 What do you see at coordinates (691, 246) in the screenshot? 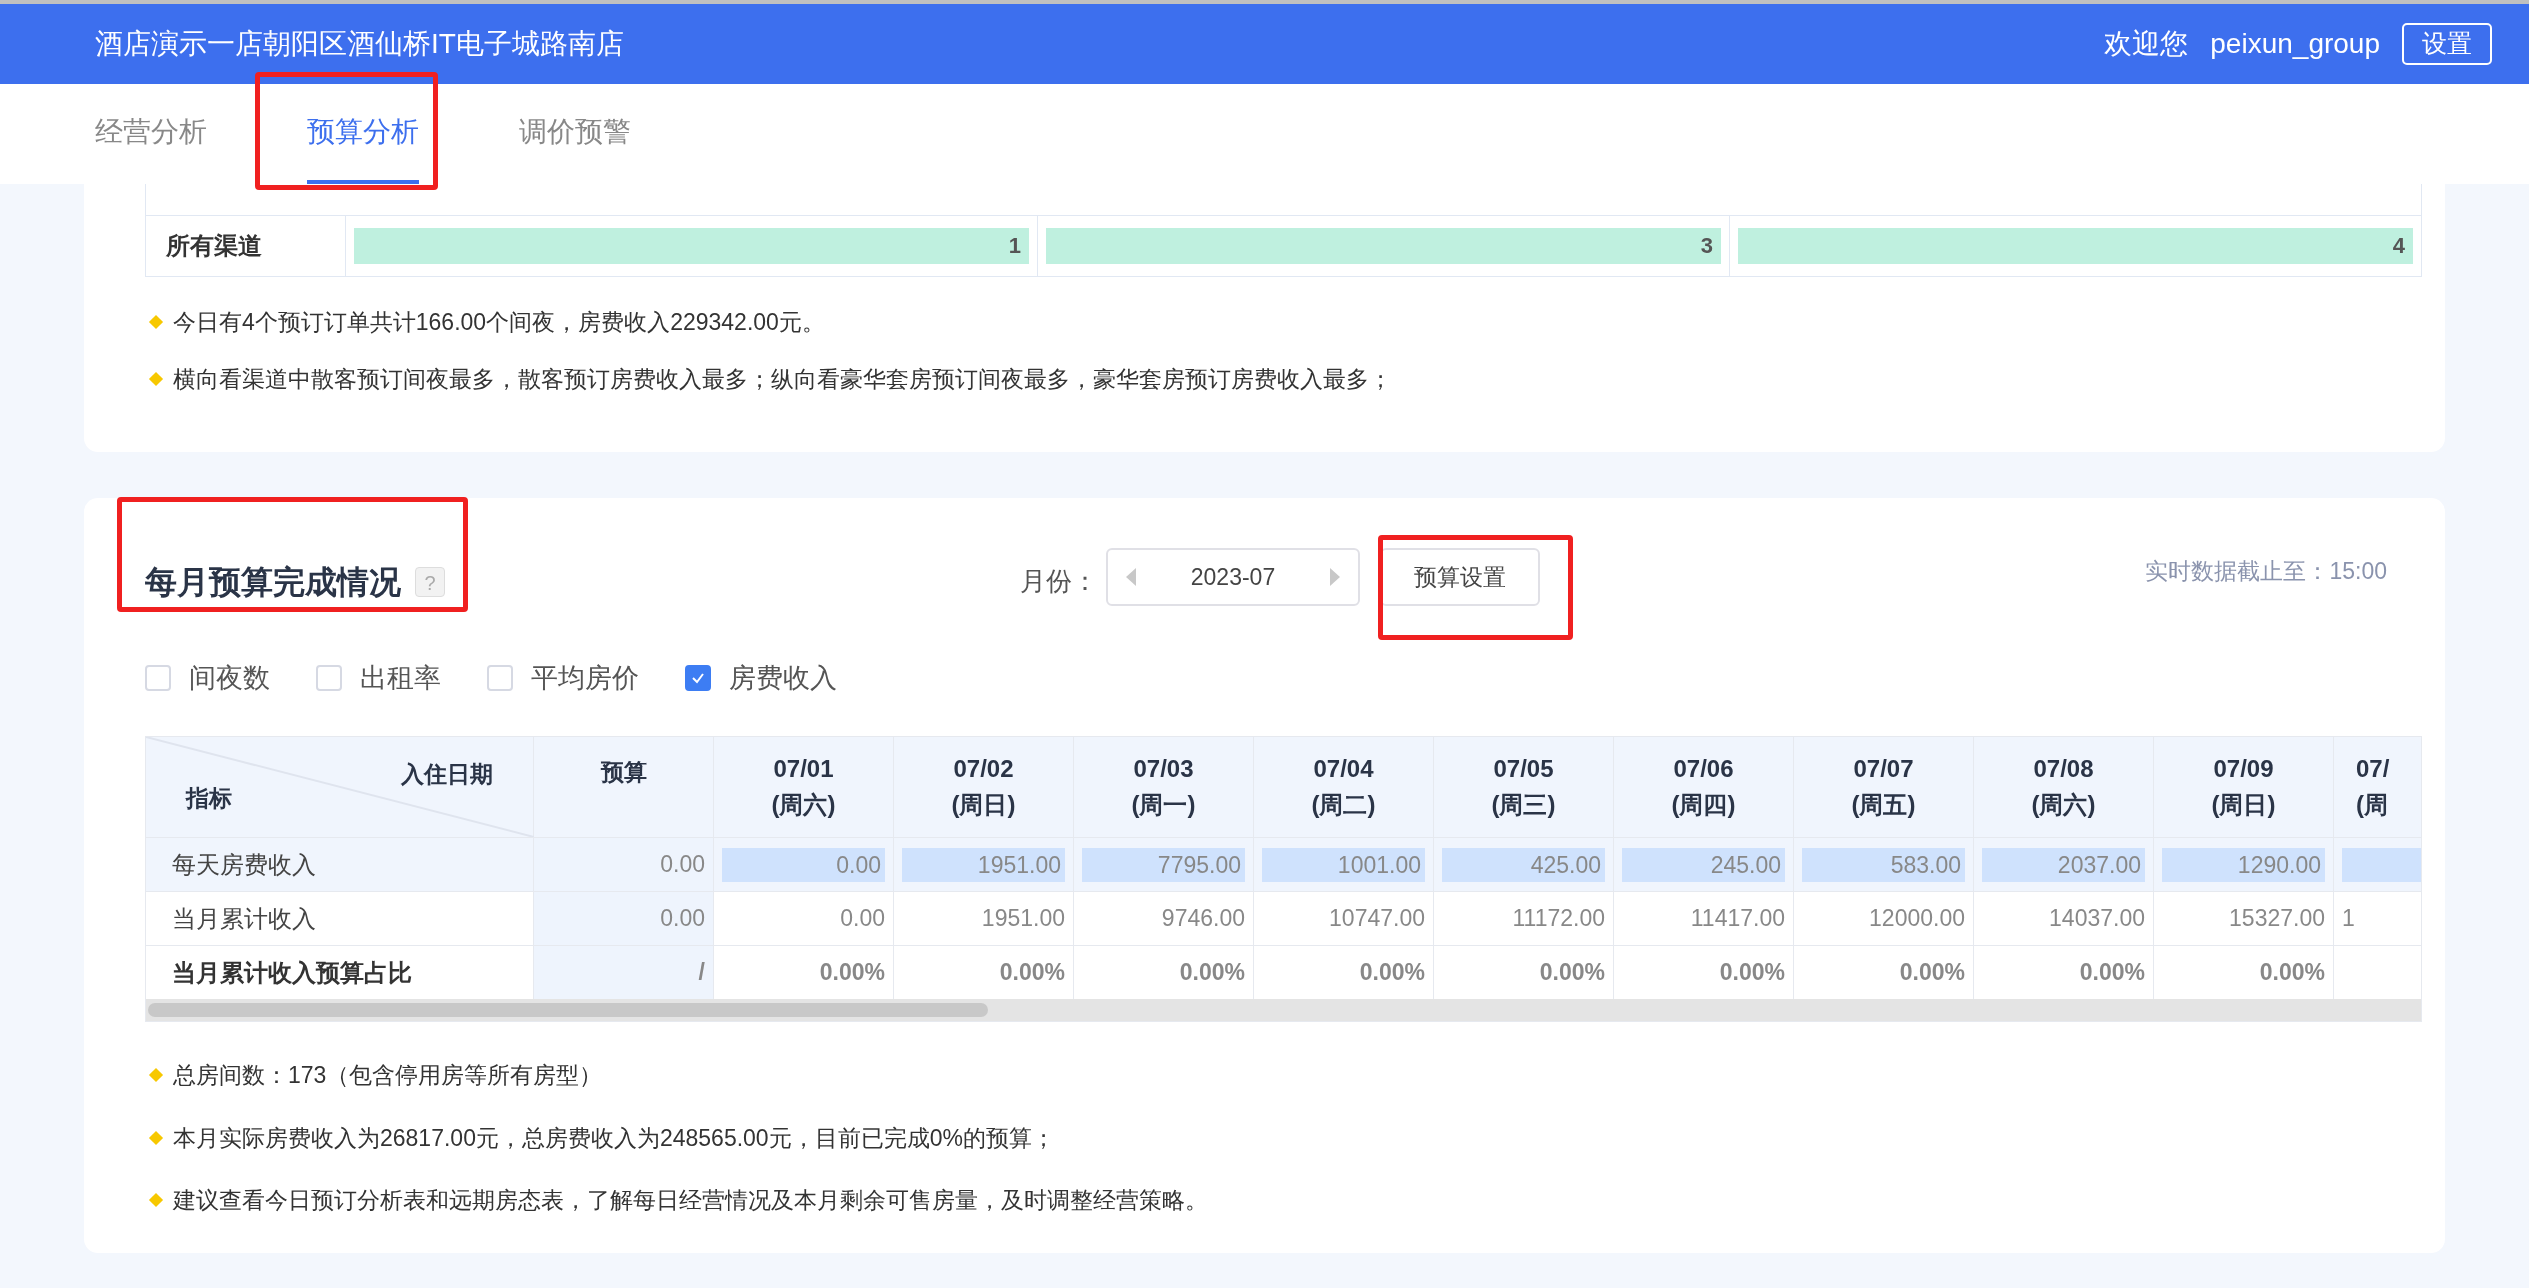
I see `count-bar: 1` at bounding box center [691, 246].